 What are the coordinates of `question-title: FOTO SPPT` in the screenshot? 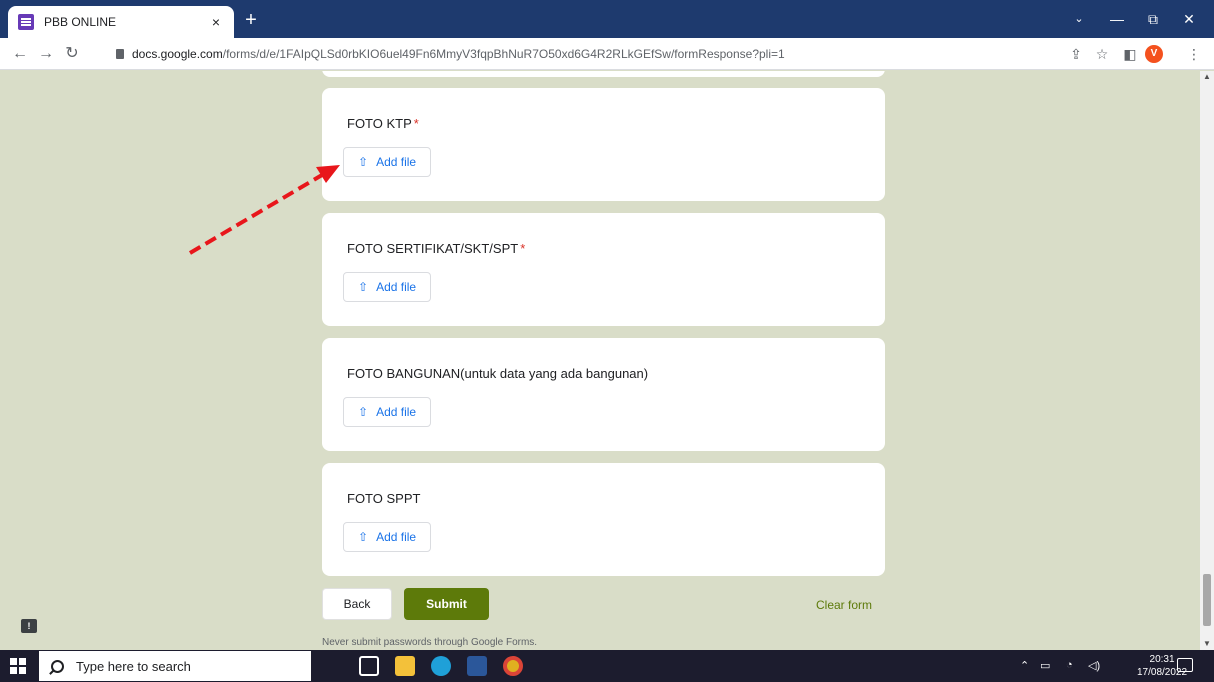 It's located at (384, 498).